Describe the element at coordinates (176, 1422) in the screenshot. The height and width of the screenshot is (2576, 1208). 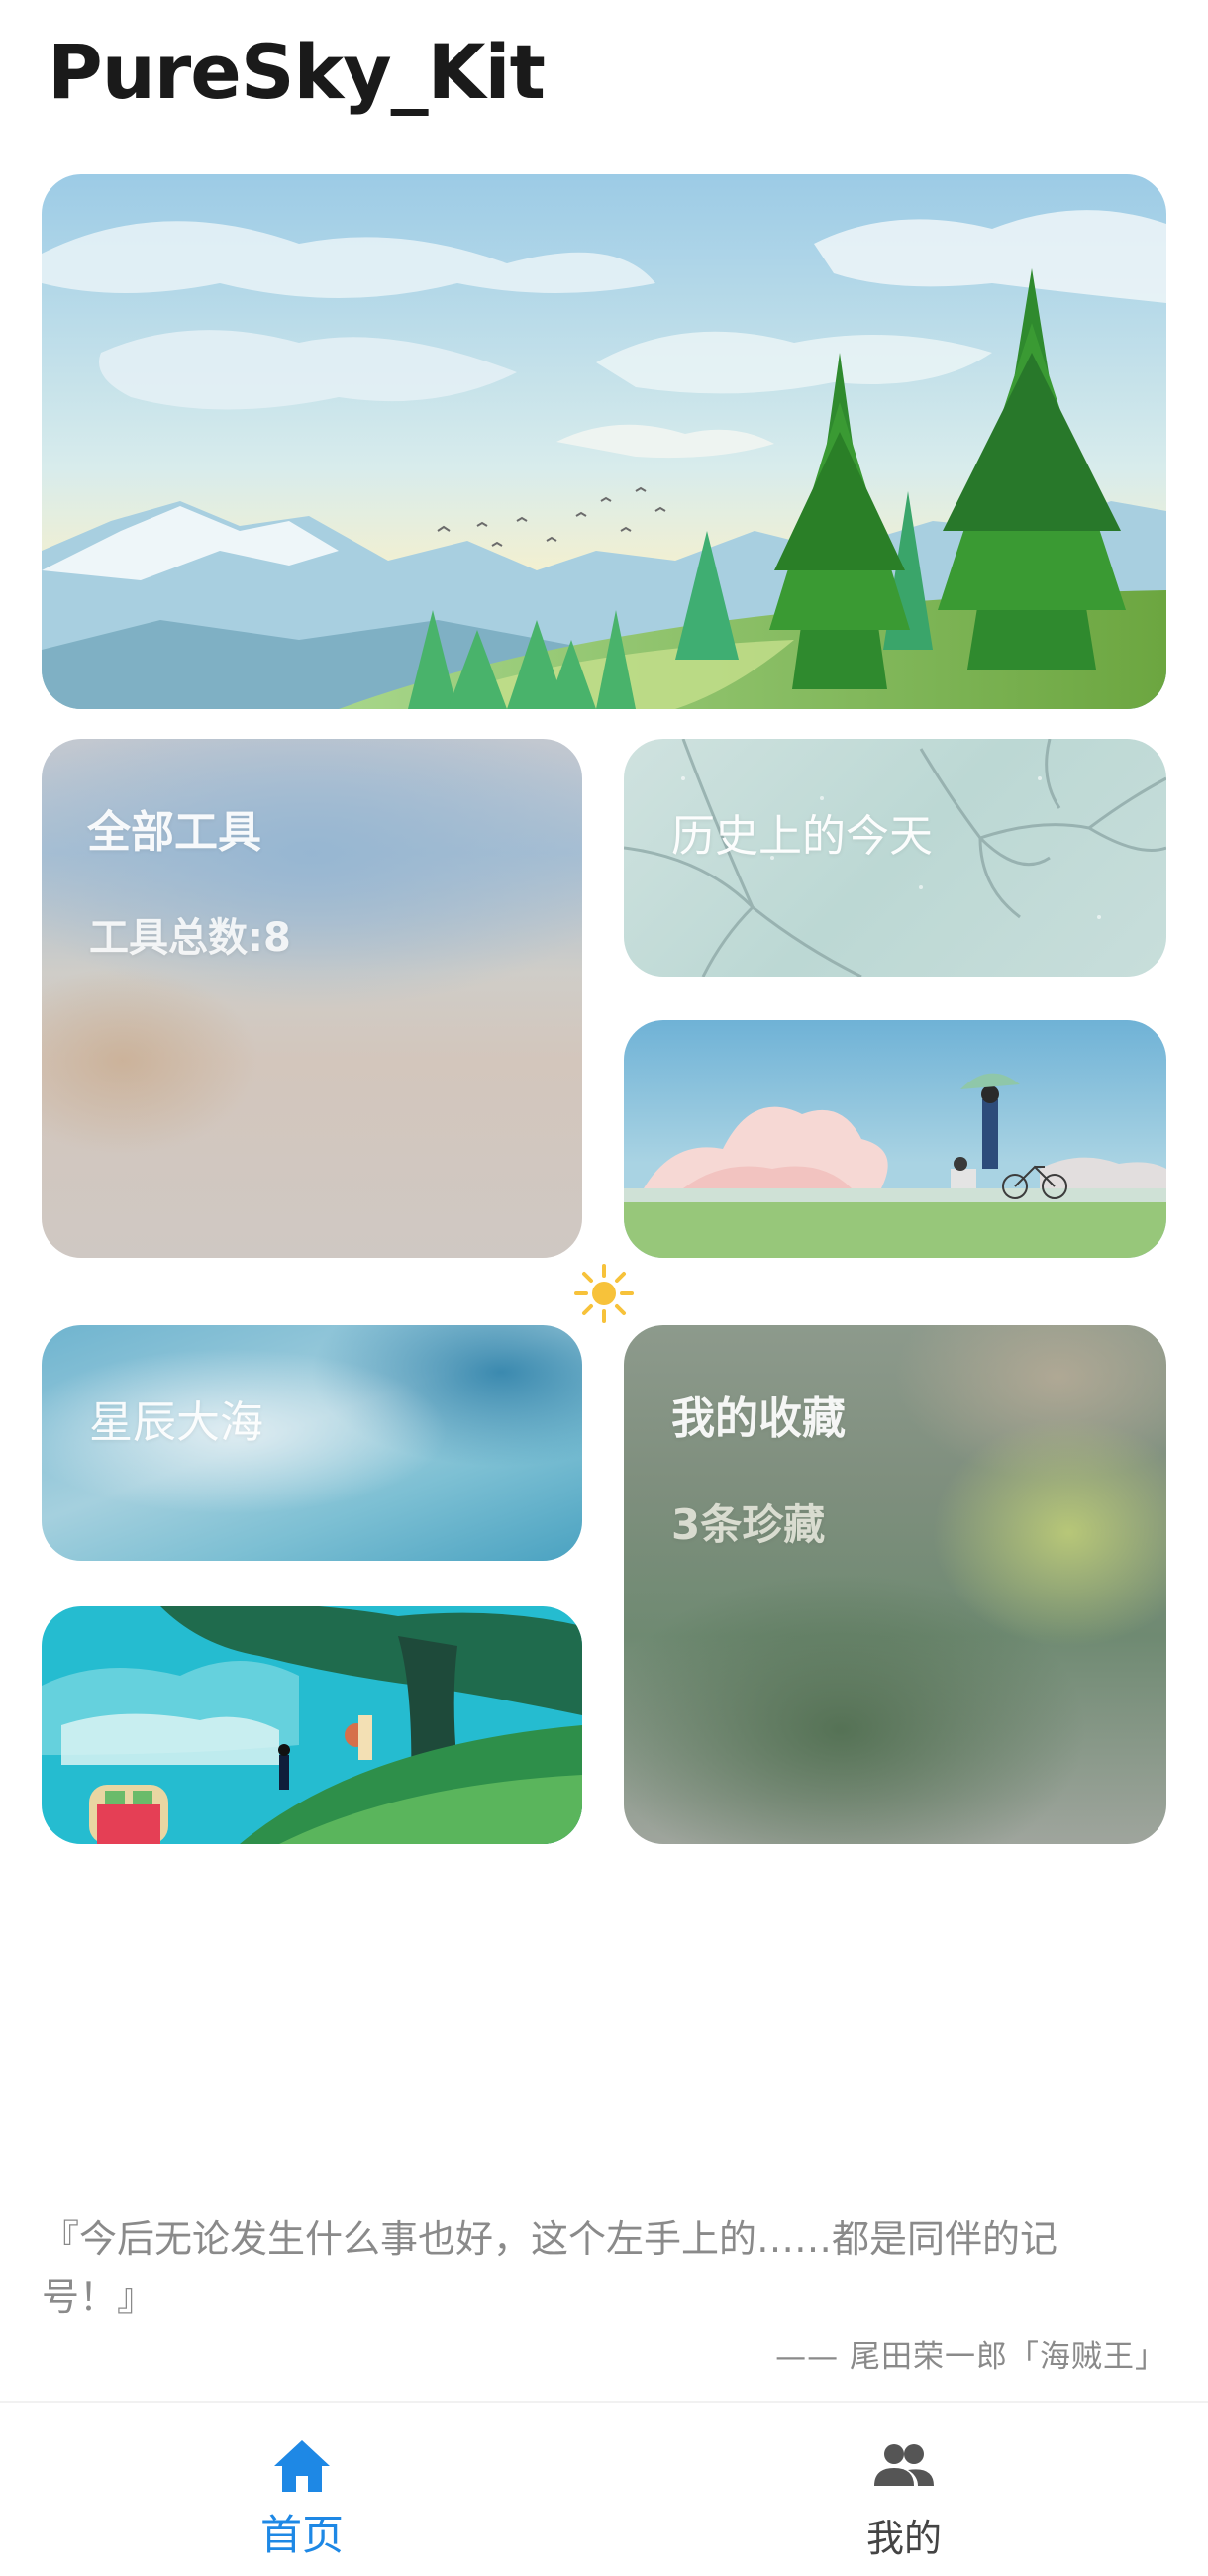
I see `stars-sea-title: 星辰大海` at that location.